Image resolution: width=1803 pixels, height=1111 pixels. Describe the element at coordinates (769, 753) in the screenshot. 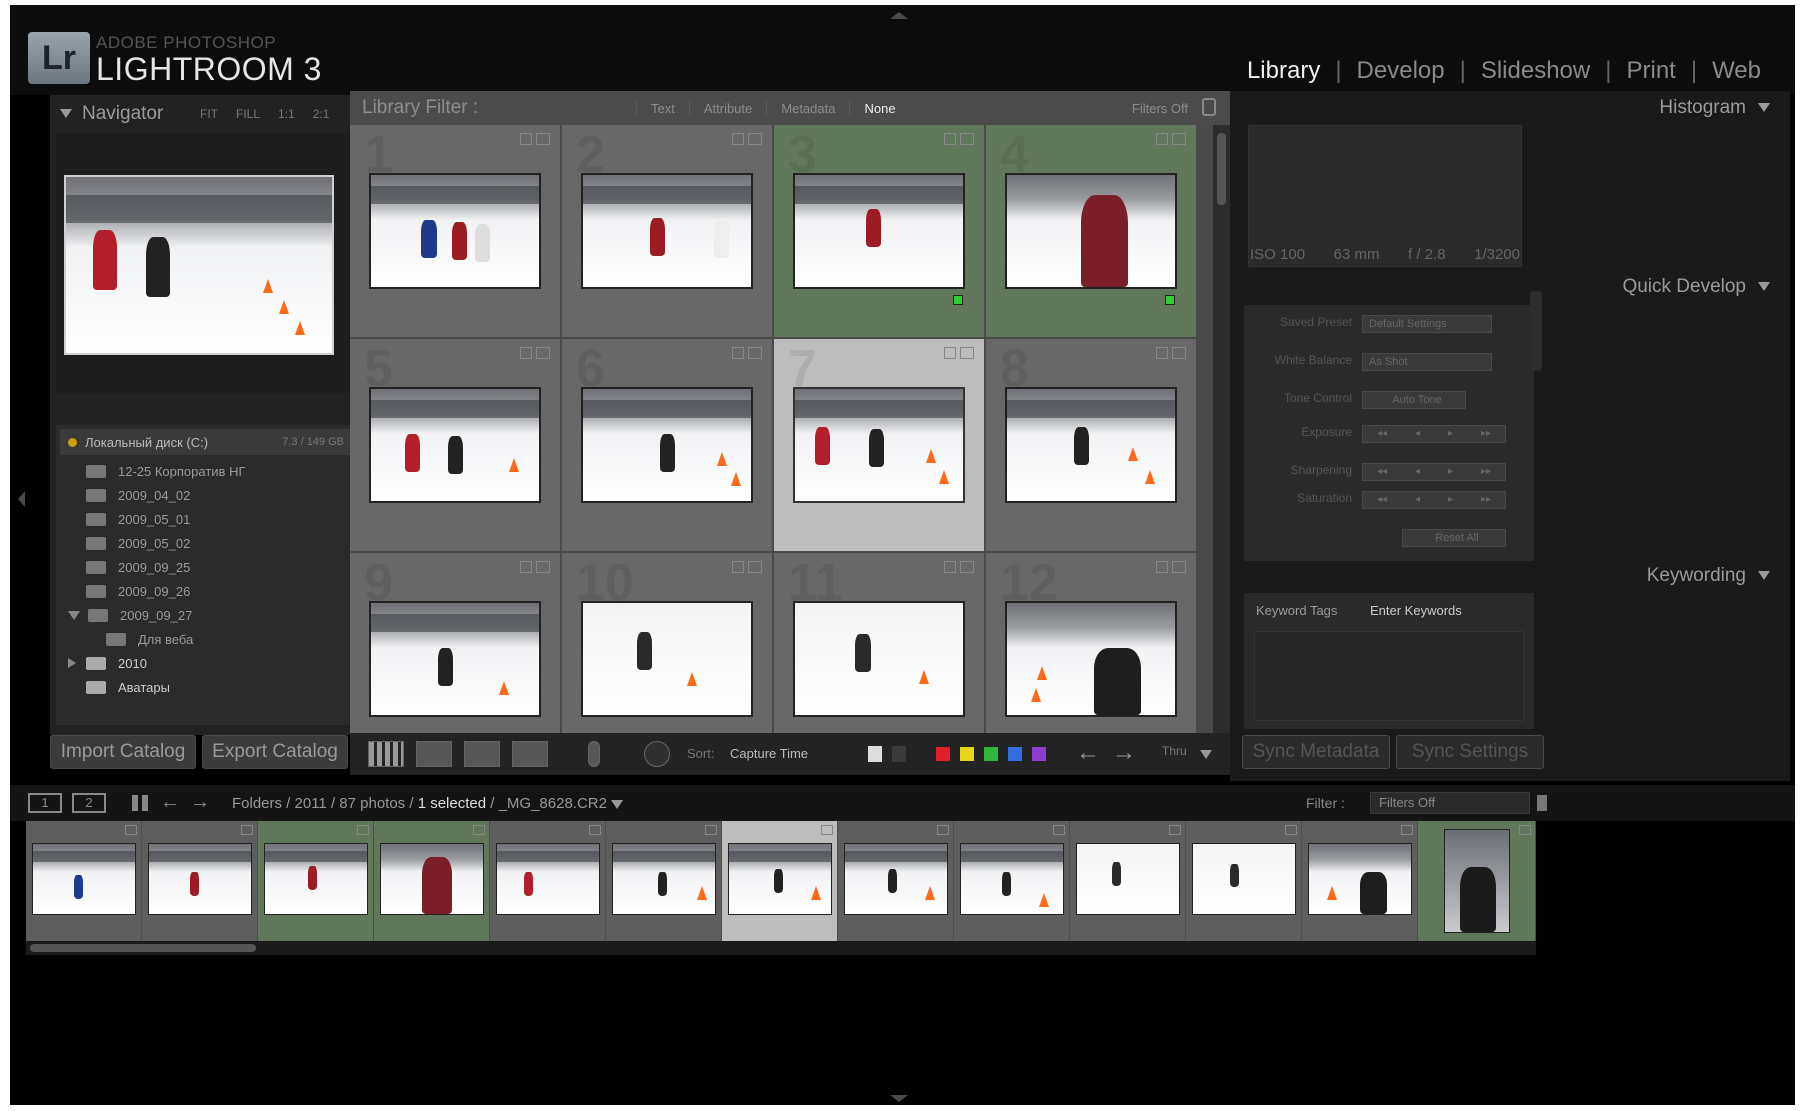

I see `sort-select: Capture Time` at that location.